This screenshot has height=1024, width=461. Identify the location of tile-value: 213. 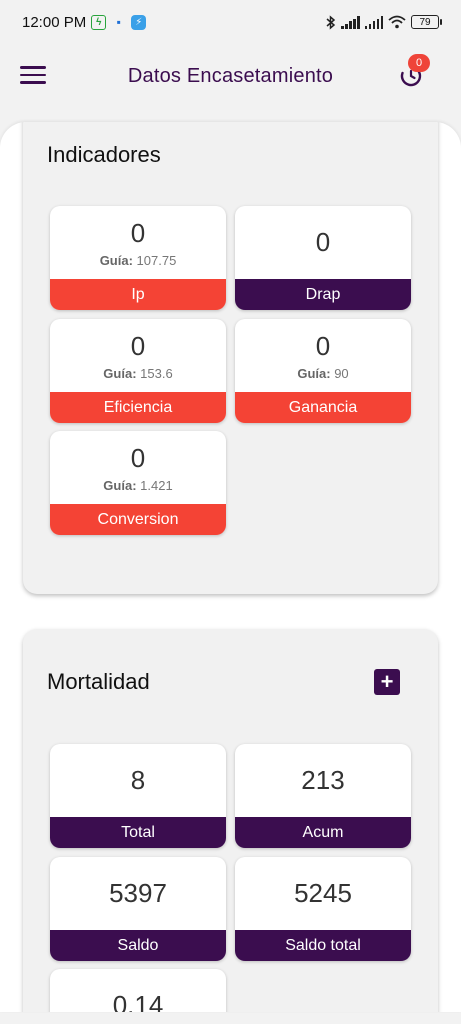
(323, 780).